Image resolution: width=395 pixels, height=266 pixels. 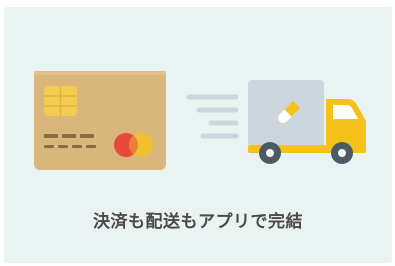 What do you see at coordinates (60, 101) in the screenshot?
I see `card-chip-icon` at bounding box center [60, 101].